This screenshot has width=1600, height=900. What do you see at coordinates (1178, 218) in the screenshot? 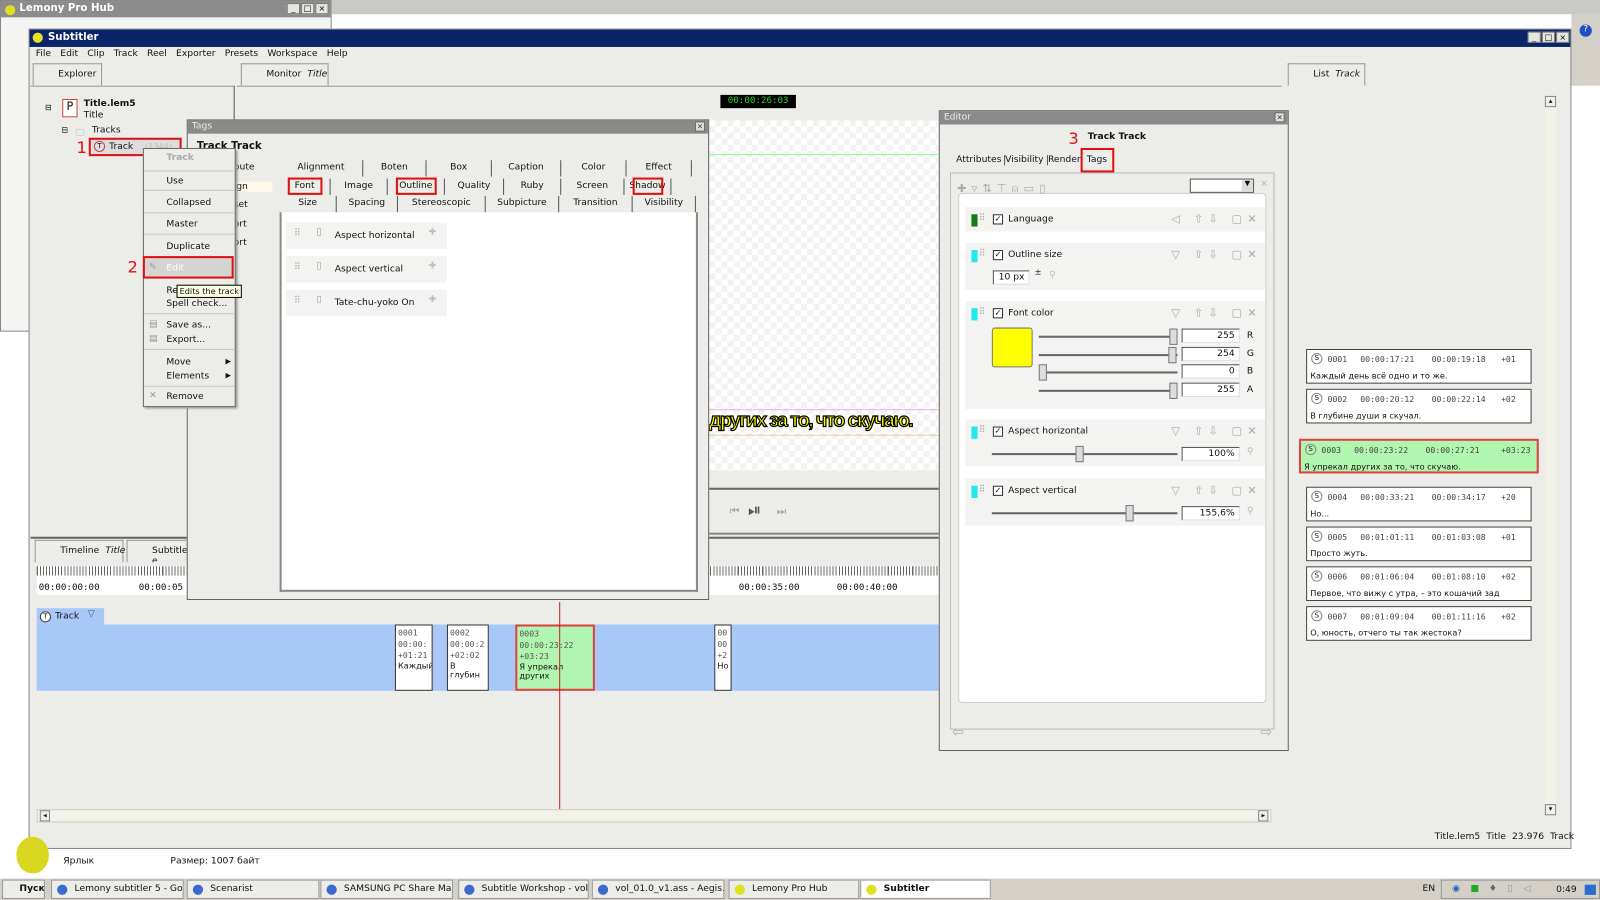
I see `collapse-left-icon: ◁` at bounding box center [1178, 218].